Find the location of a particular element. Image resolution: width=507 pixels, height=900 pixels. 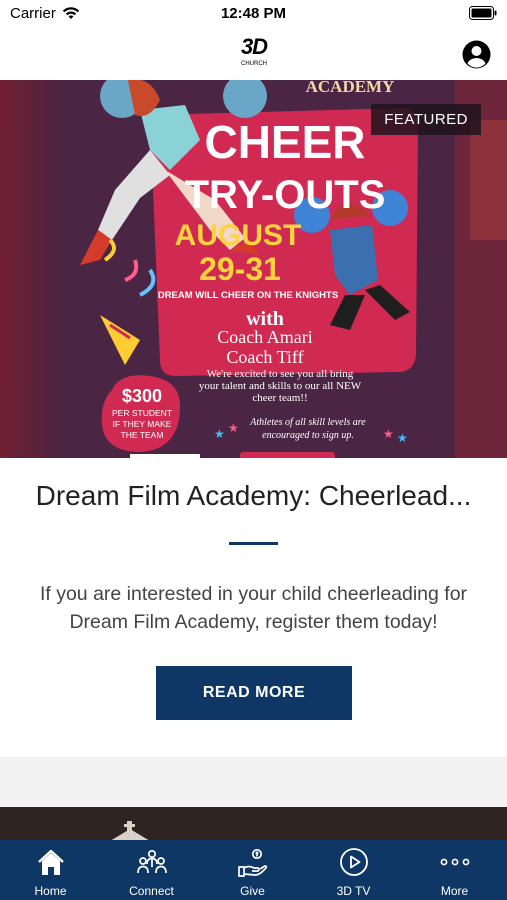

tab-bar: Home Connect Give 3D TV More is located at coordinates (253, 870).